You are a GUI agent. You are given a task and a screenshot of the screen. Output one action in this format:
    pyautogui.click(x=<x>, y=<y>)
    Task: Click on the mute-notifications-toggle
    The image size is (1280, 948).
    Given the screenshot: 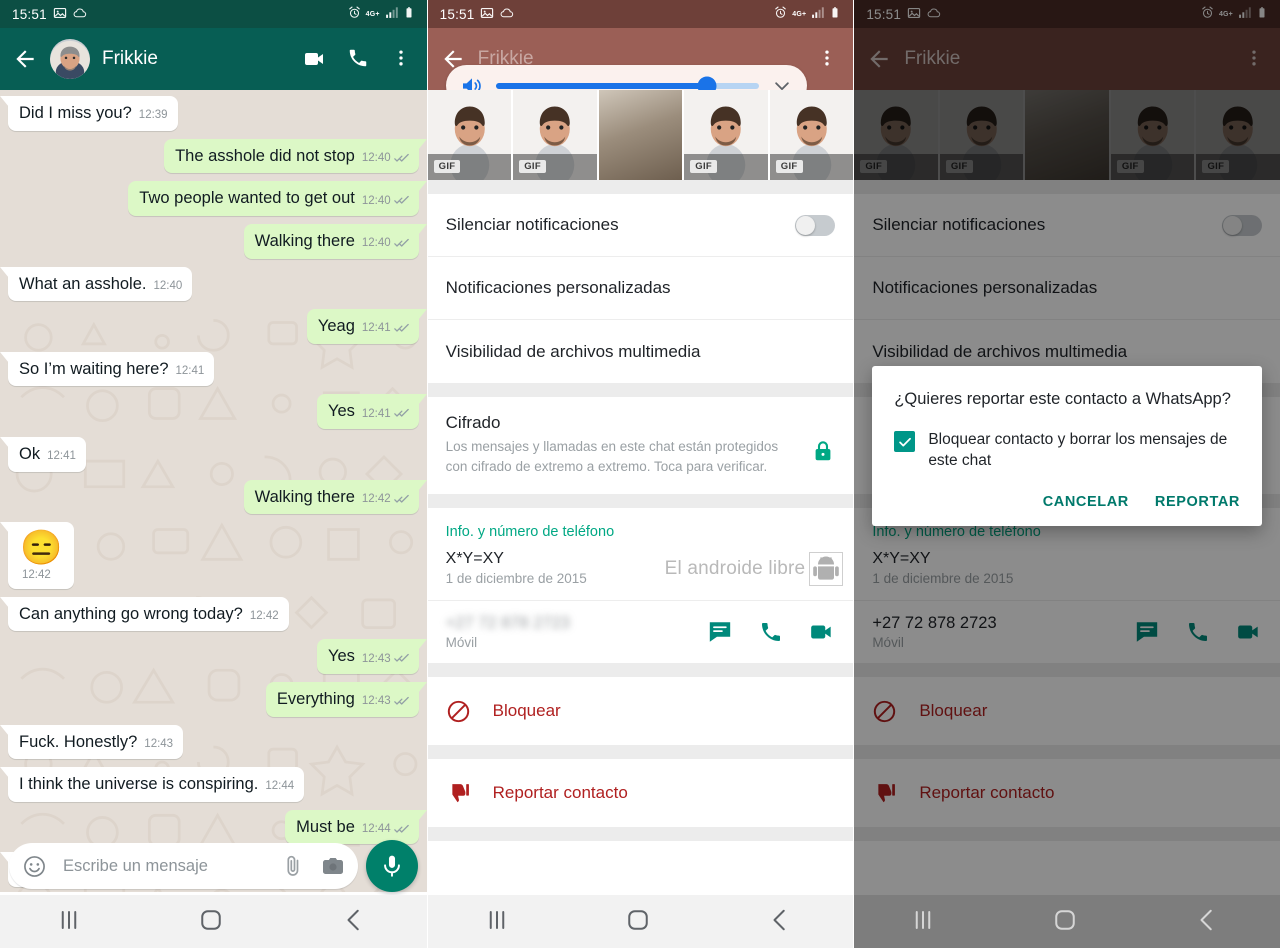 What is the action you would take?
    pyautogui.click(x=815, y=225)
    